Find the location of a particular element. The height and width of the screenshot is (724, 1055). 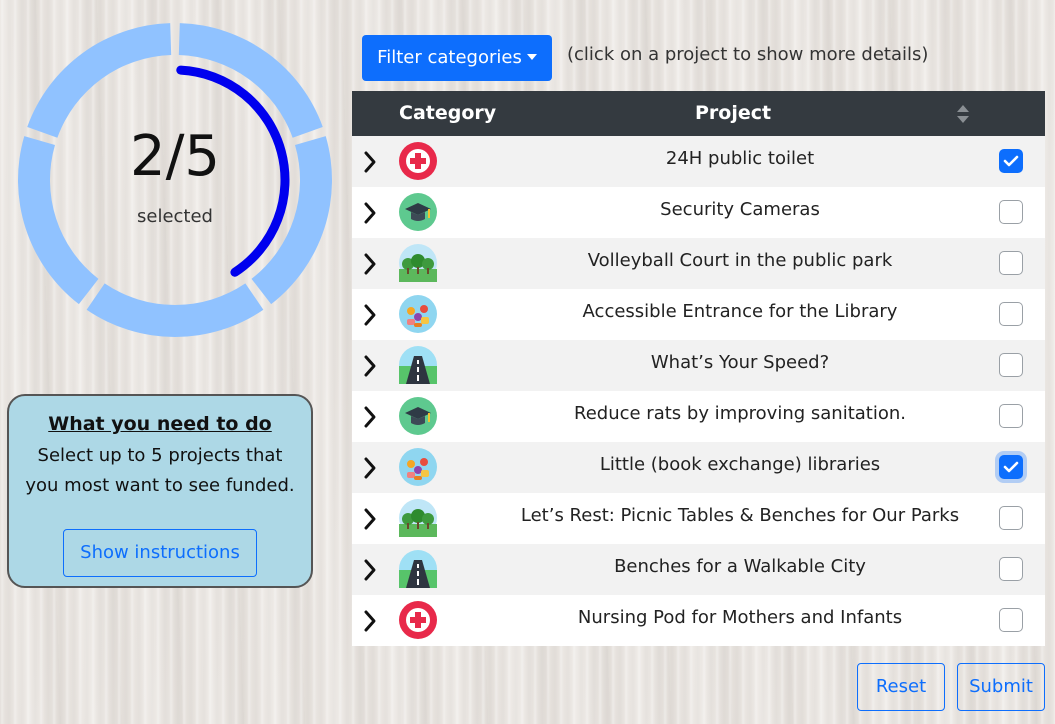

table-row: Security Cameras is located at coordinates (698, 212).